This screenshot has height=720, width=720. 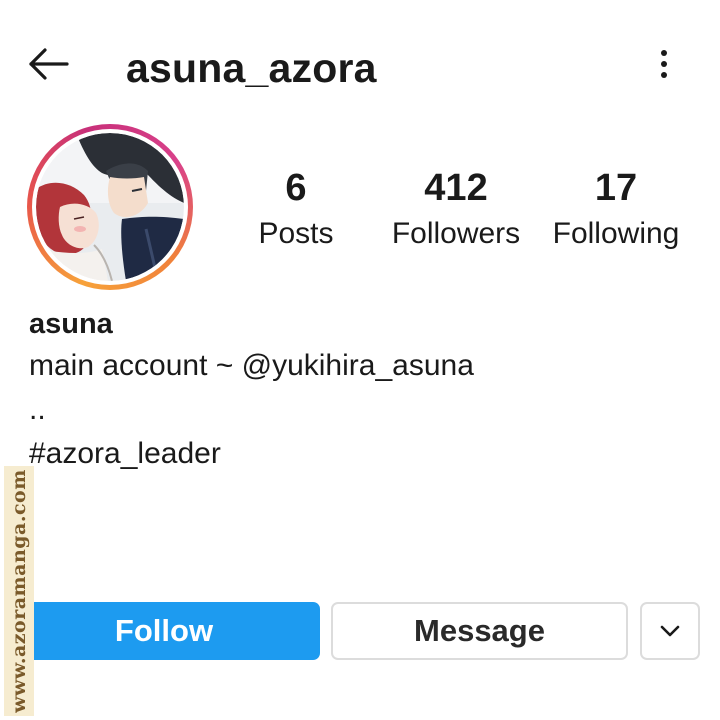 What do you see at coordinates (456, 210) in the screenshot?
I see `followers-stat: 412 Followers` at bounding box center [456, 210].